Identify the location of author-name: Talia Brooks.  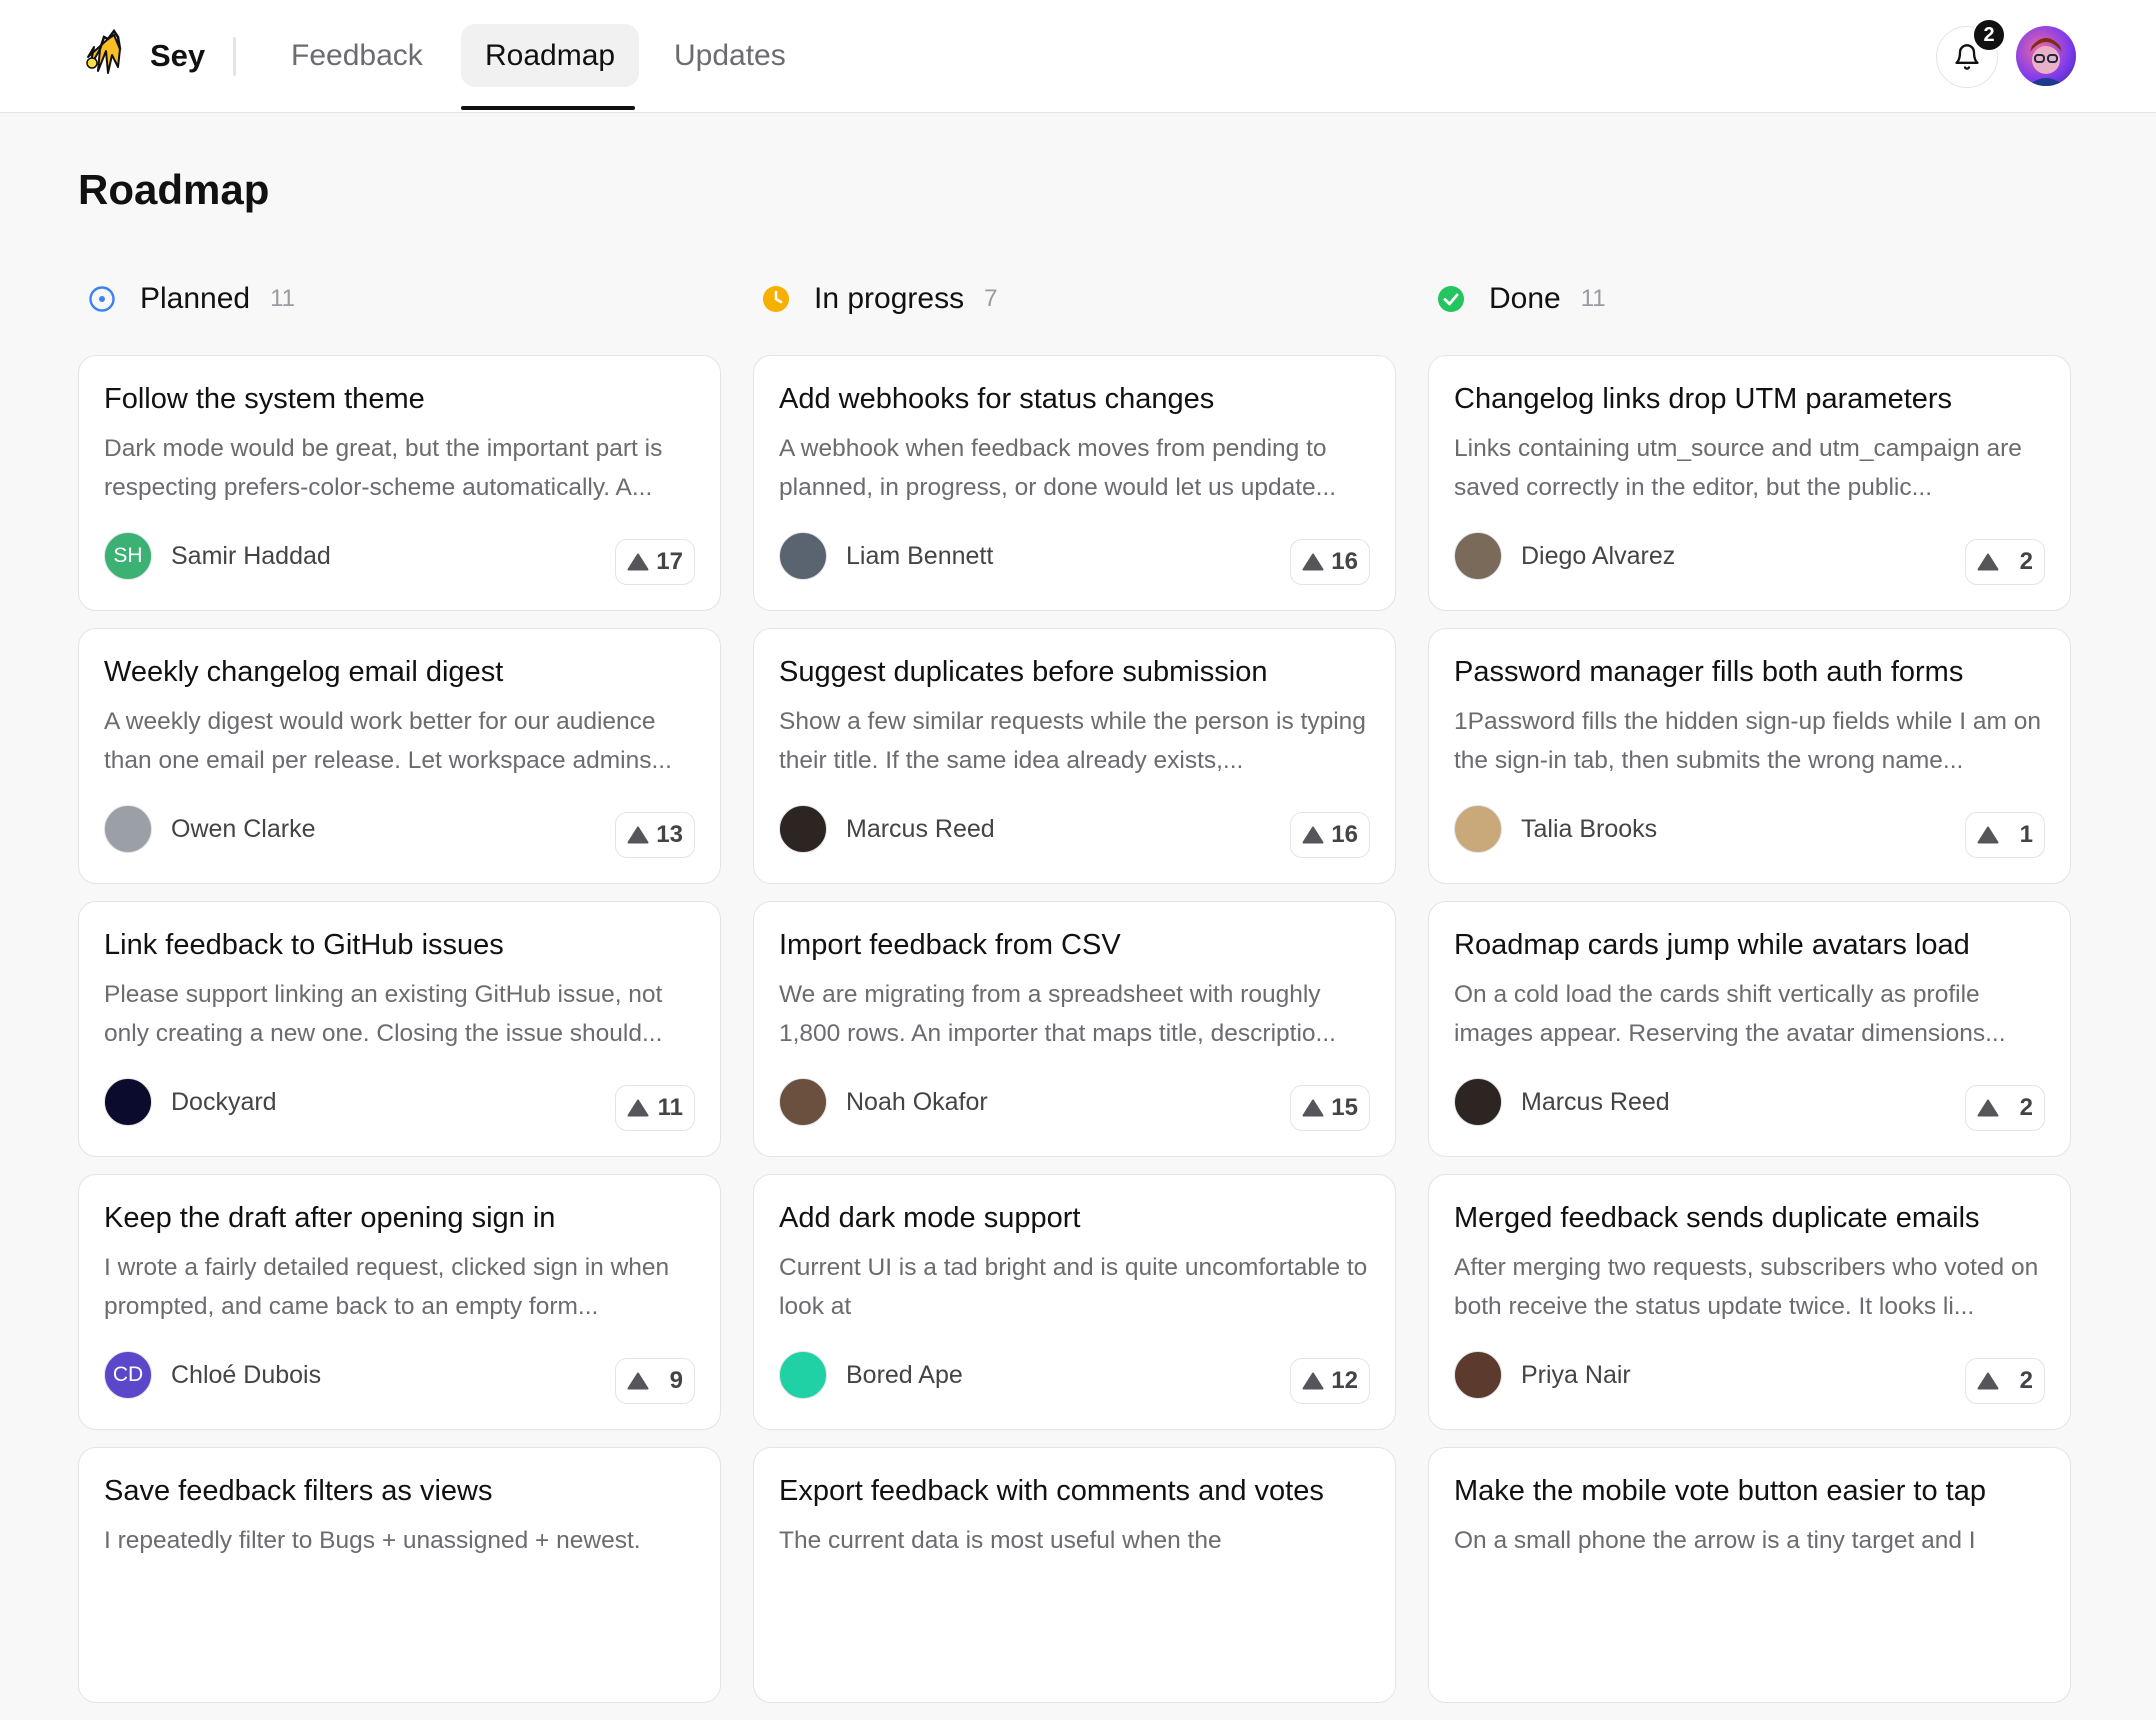
(1589, 828).